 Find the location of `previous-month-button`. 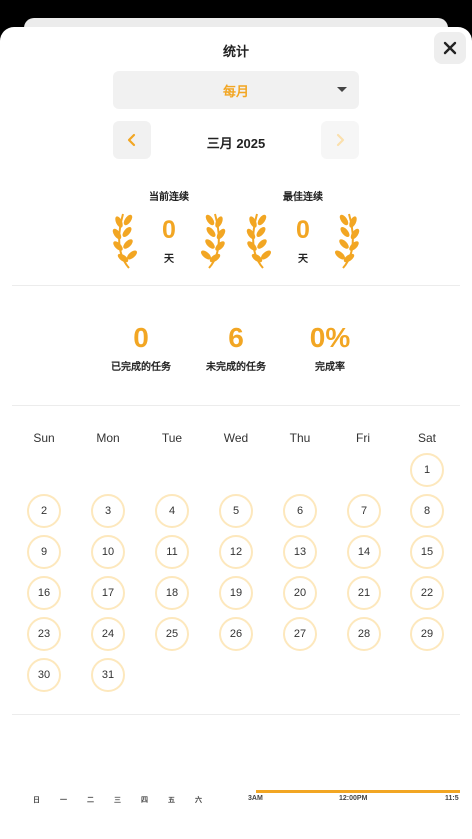

previous-month-button is located at coordinates (132, 140).